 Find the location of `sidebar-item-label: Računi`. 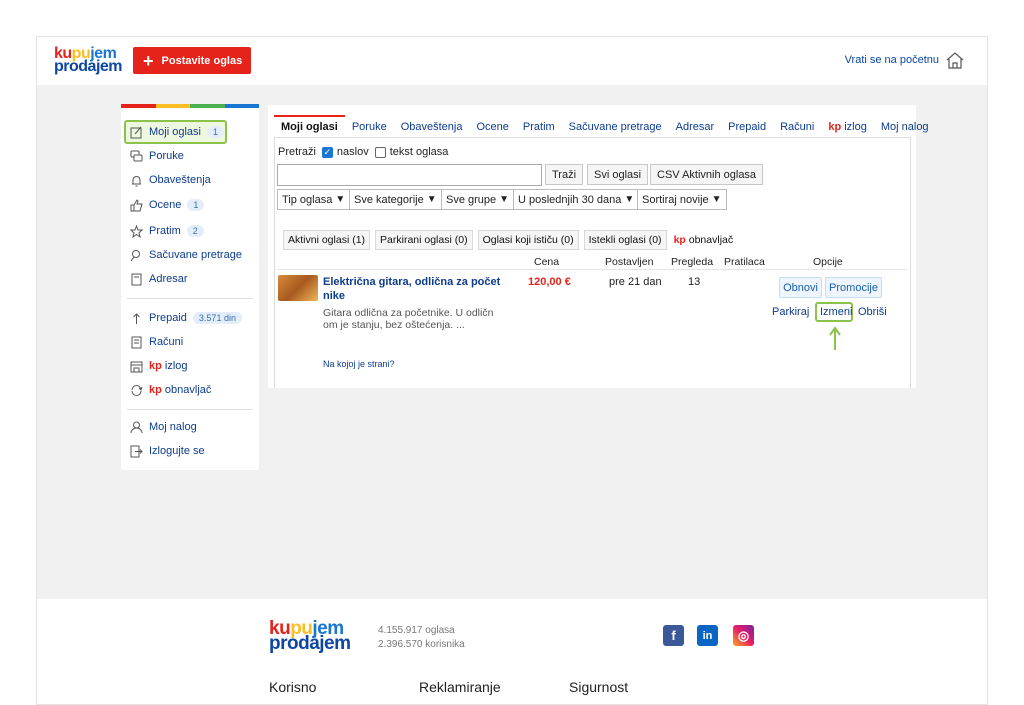

sidebar-item-label: Računi is located at coordinates (166, 342).